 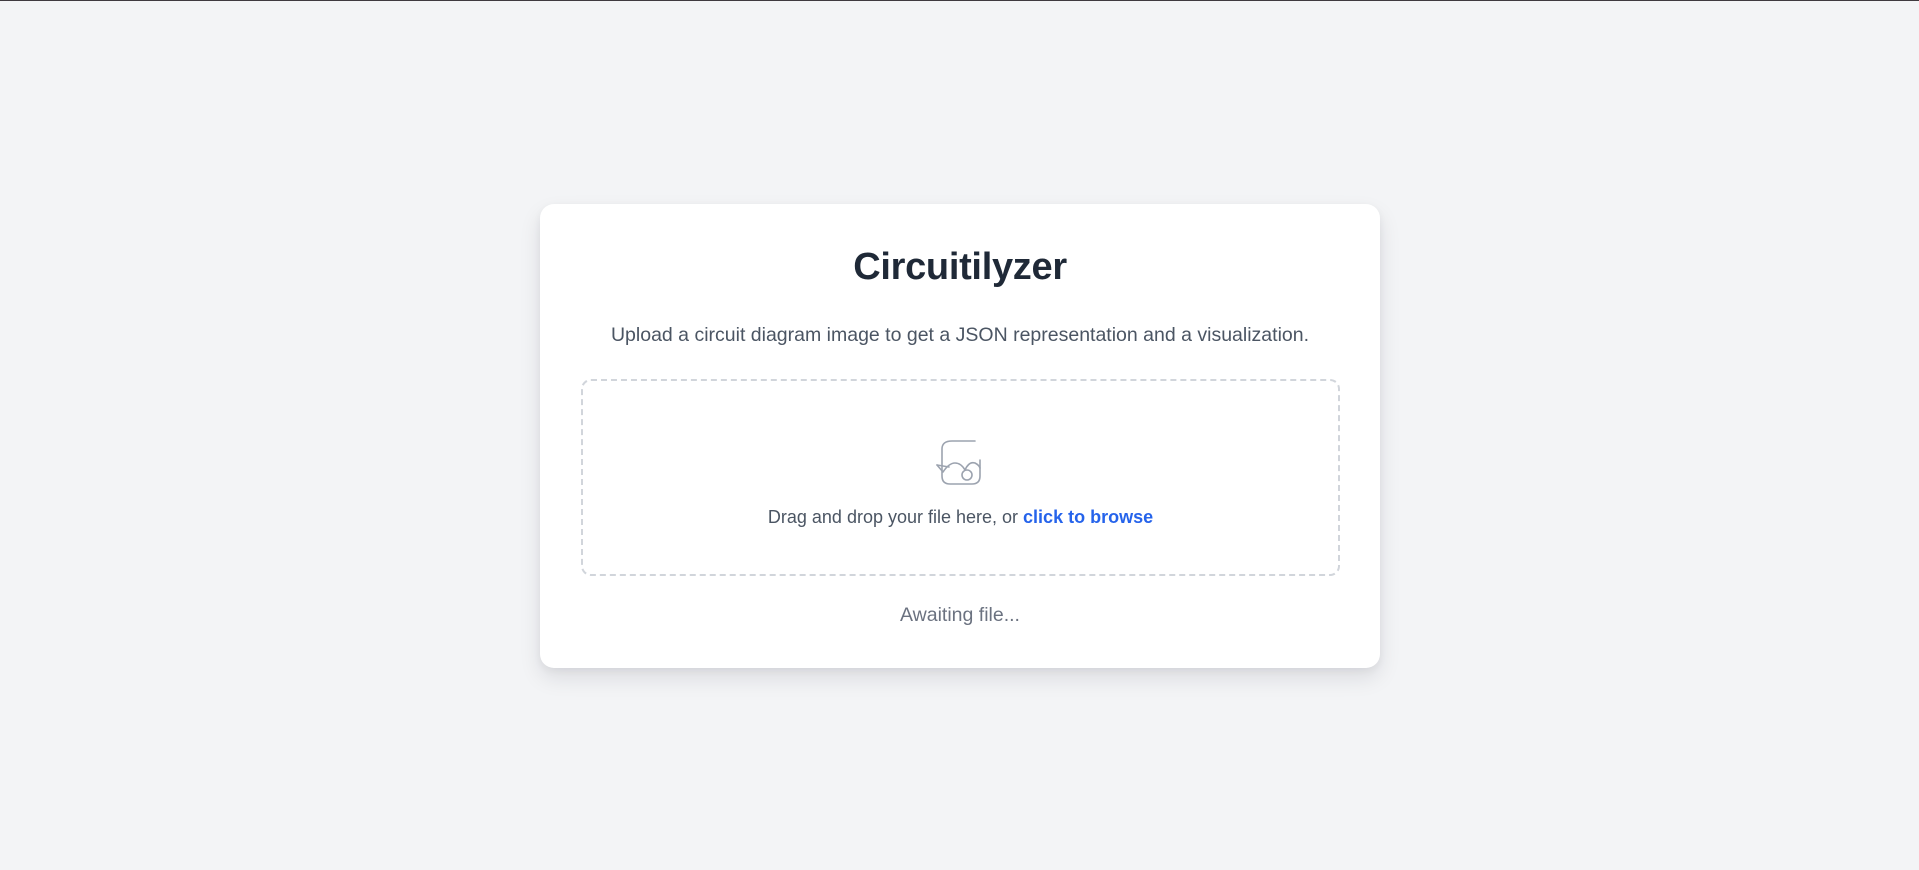 What do you see at coordinates (958, 462) in the screenshot?
I see `image-upload-icon` at bounding box center [958, 462].